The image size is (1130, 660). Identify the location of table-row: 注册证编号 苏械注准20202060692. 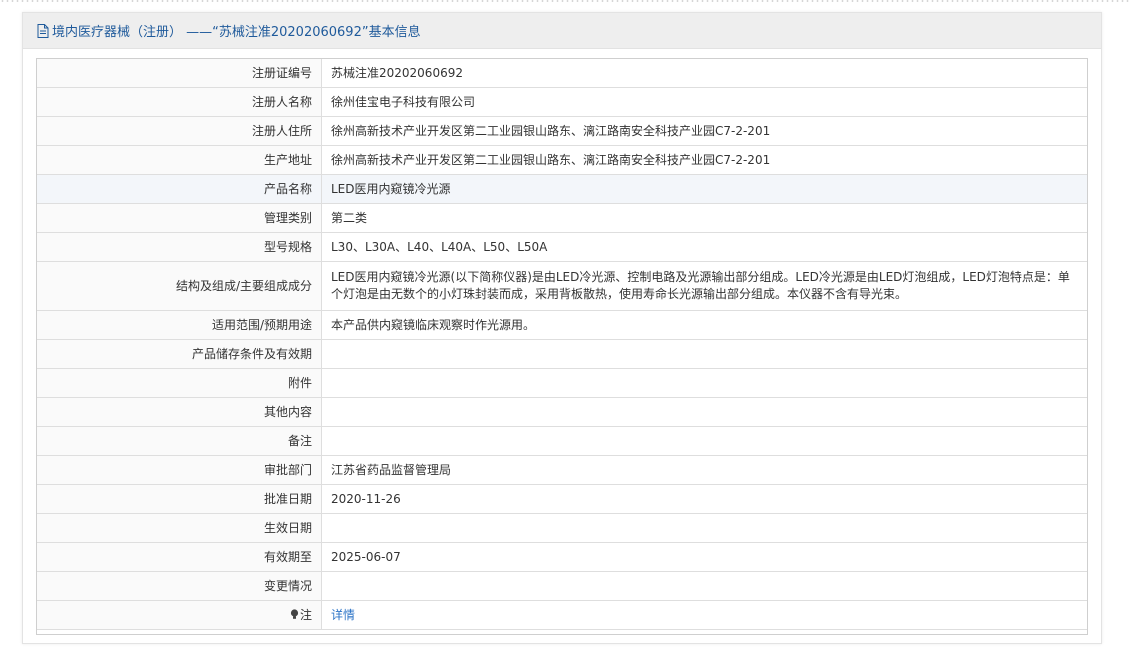
(562, 73).